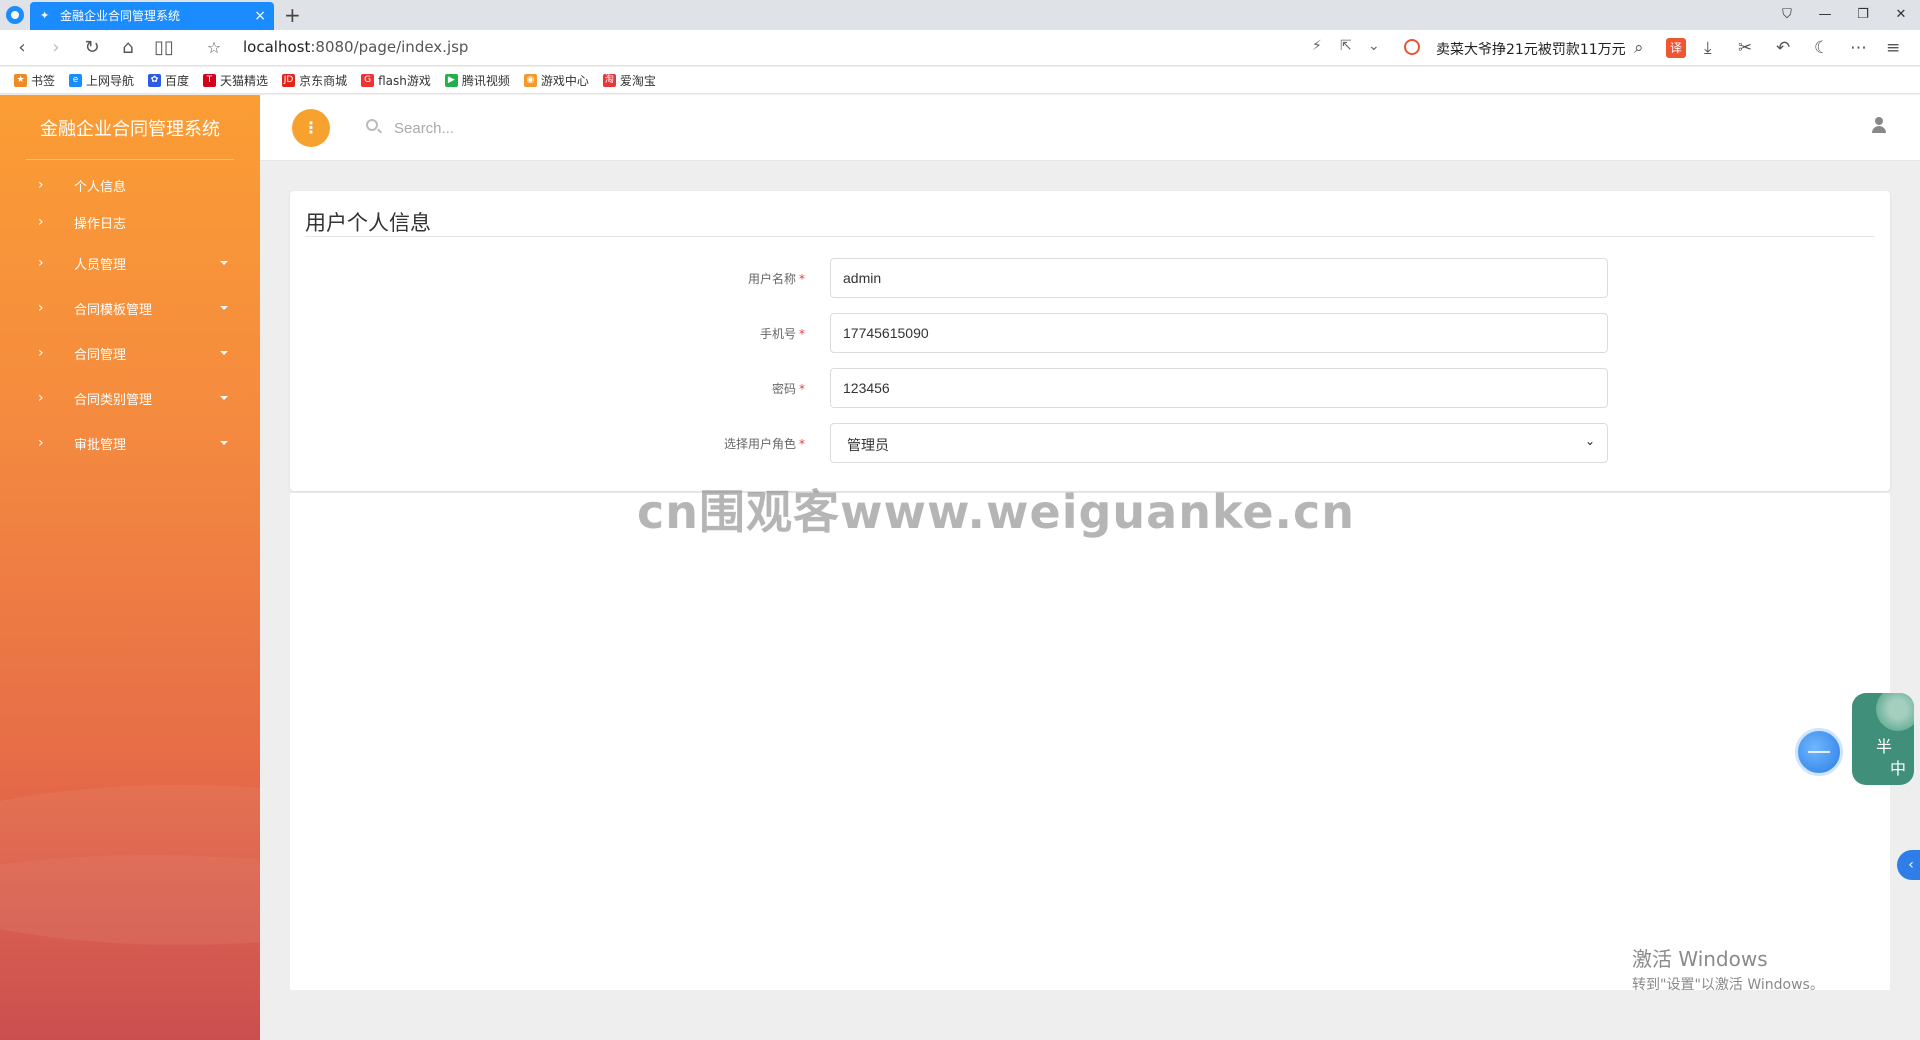 The width and height of the screenshot is (1920, 1040). I want to click on browser-logo-icon, so click(15, 15).